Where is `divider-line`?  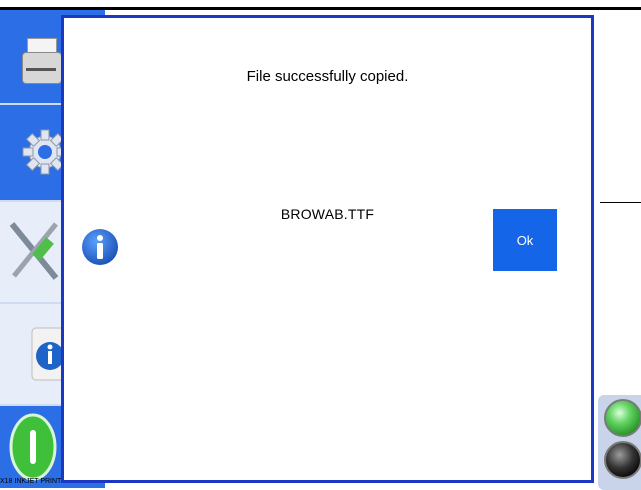
divider-line is located at coordinates (620, 202).